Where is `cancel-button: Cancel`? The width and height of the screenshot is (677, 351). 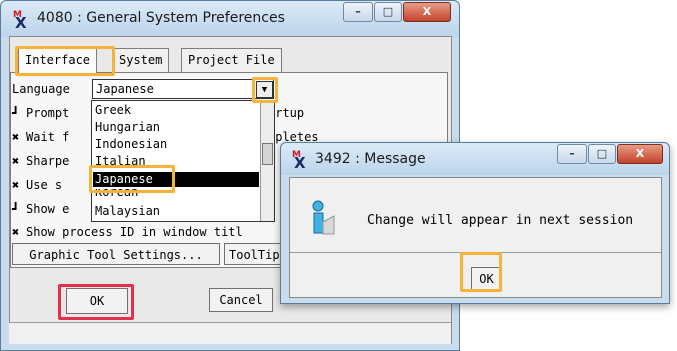
cancel-button: Cancel is located at coordinates (241, 300).